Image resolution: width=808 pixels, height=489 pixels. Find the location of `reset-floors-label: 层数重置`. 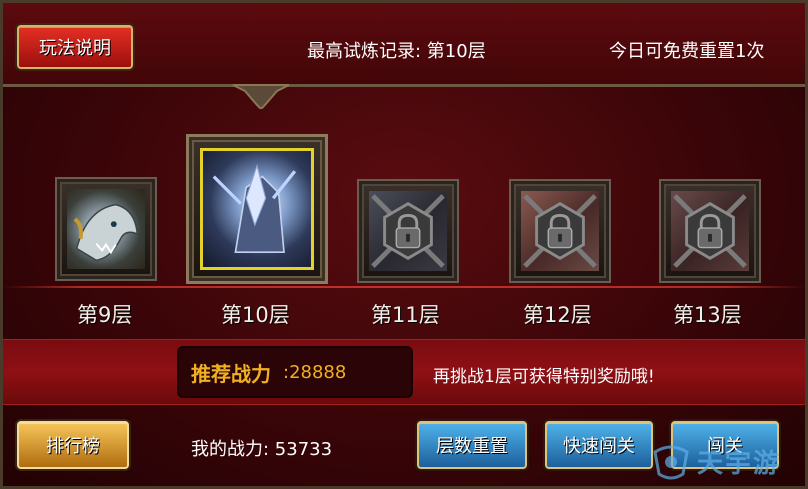

reset-floors-label: 层数重置 is located at coordinates (472, 446).